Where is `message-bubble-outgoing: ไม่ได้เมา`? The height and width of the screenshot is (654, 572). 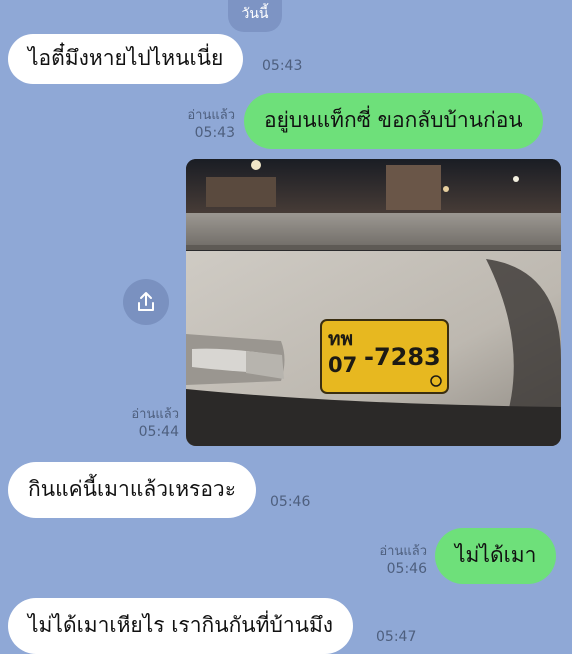 message-bubble-outgoing: ไม่ได้เมา is located at coordinates (496, 556).